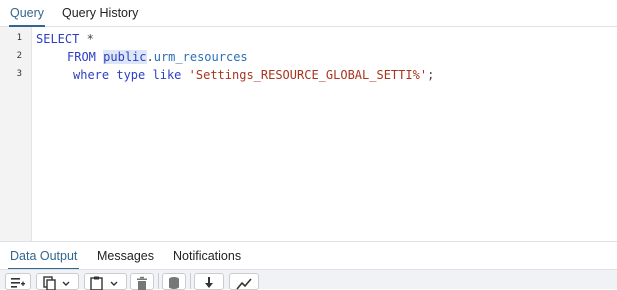 The height and width of the screenshot is (290, 617). I want to click on save-data-button, so click(174, 281).